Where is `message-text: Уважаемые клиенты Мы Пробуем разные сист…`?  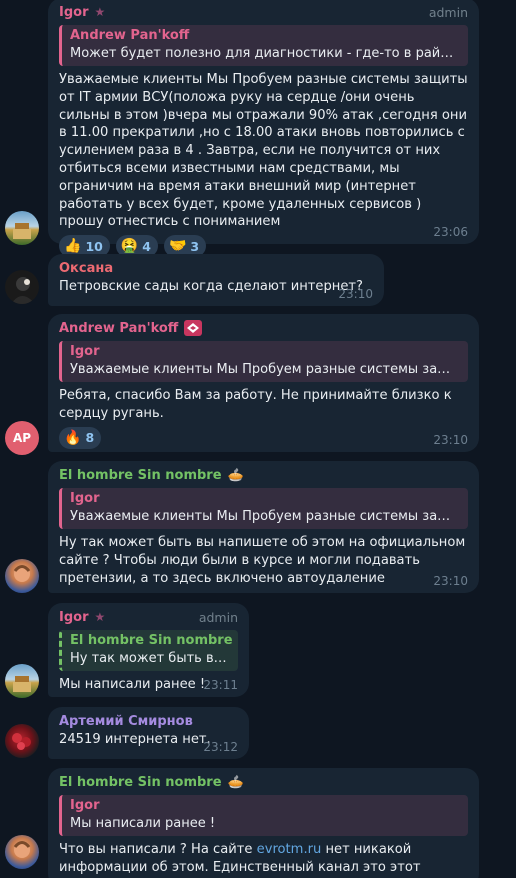
message-text: Уважаемые клиенты Мы Пробуем разные сист… is located at coordinates (263, 151).